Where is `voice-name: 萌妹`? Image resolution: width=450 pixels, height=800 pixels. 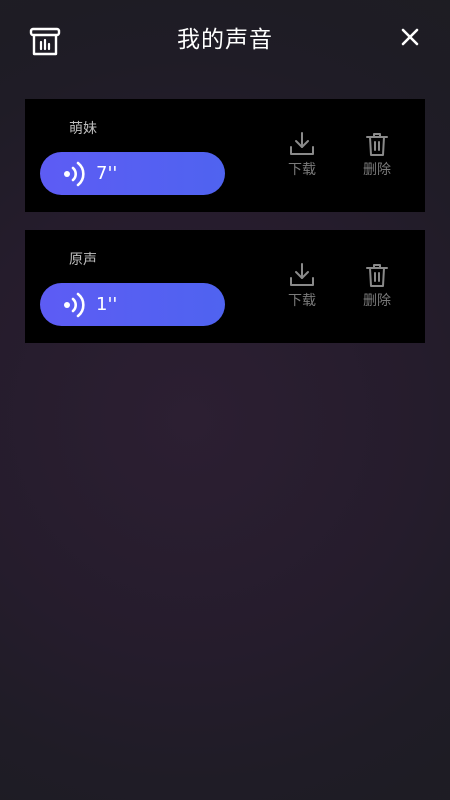
voice-name: 萌妹 is located at coordinates (83, 129).